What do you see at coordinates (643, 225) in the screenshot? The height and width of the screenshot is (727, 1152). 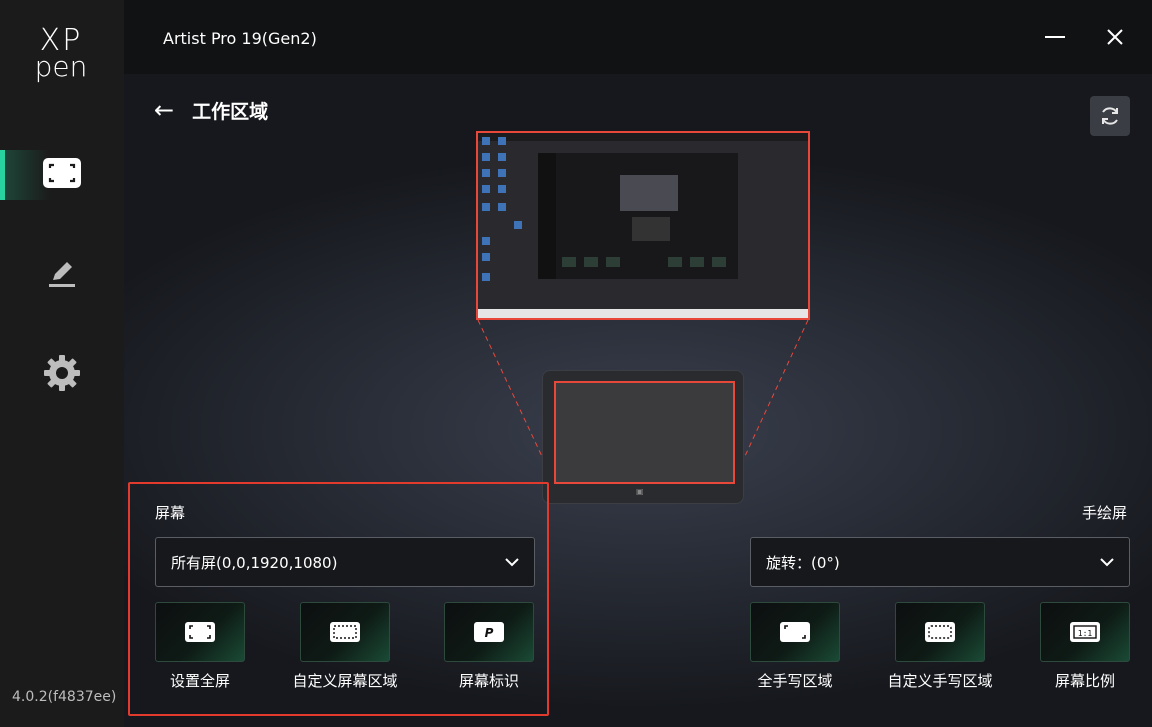 I see `screen-preview-thumbnail` at bounding box center [643, 225].